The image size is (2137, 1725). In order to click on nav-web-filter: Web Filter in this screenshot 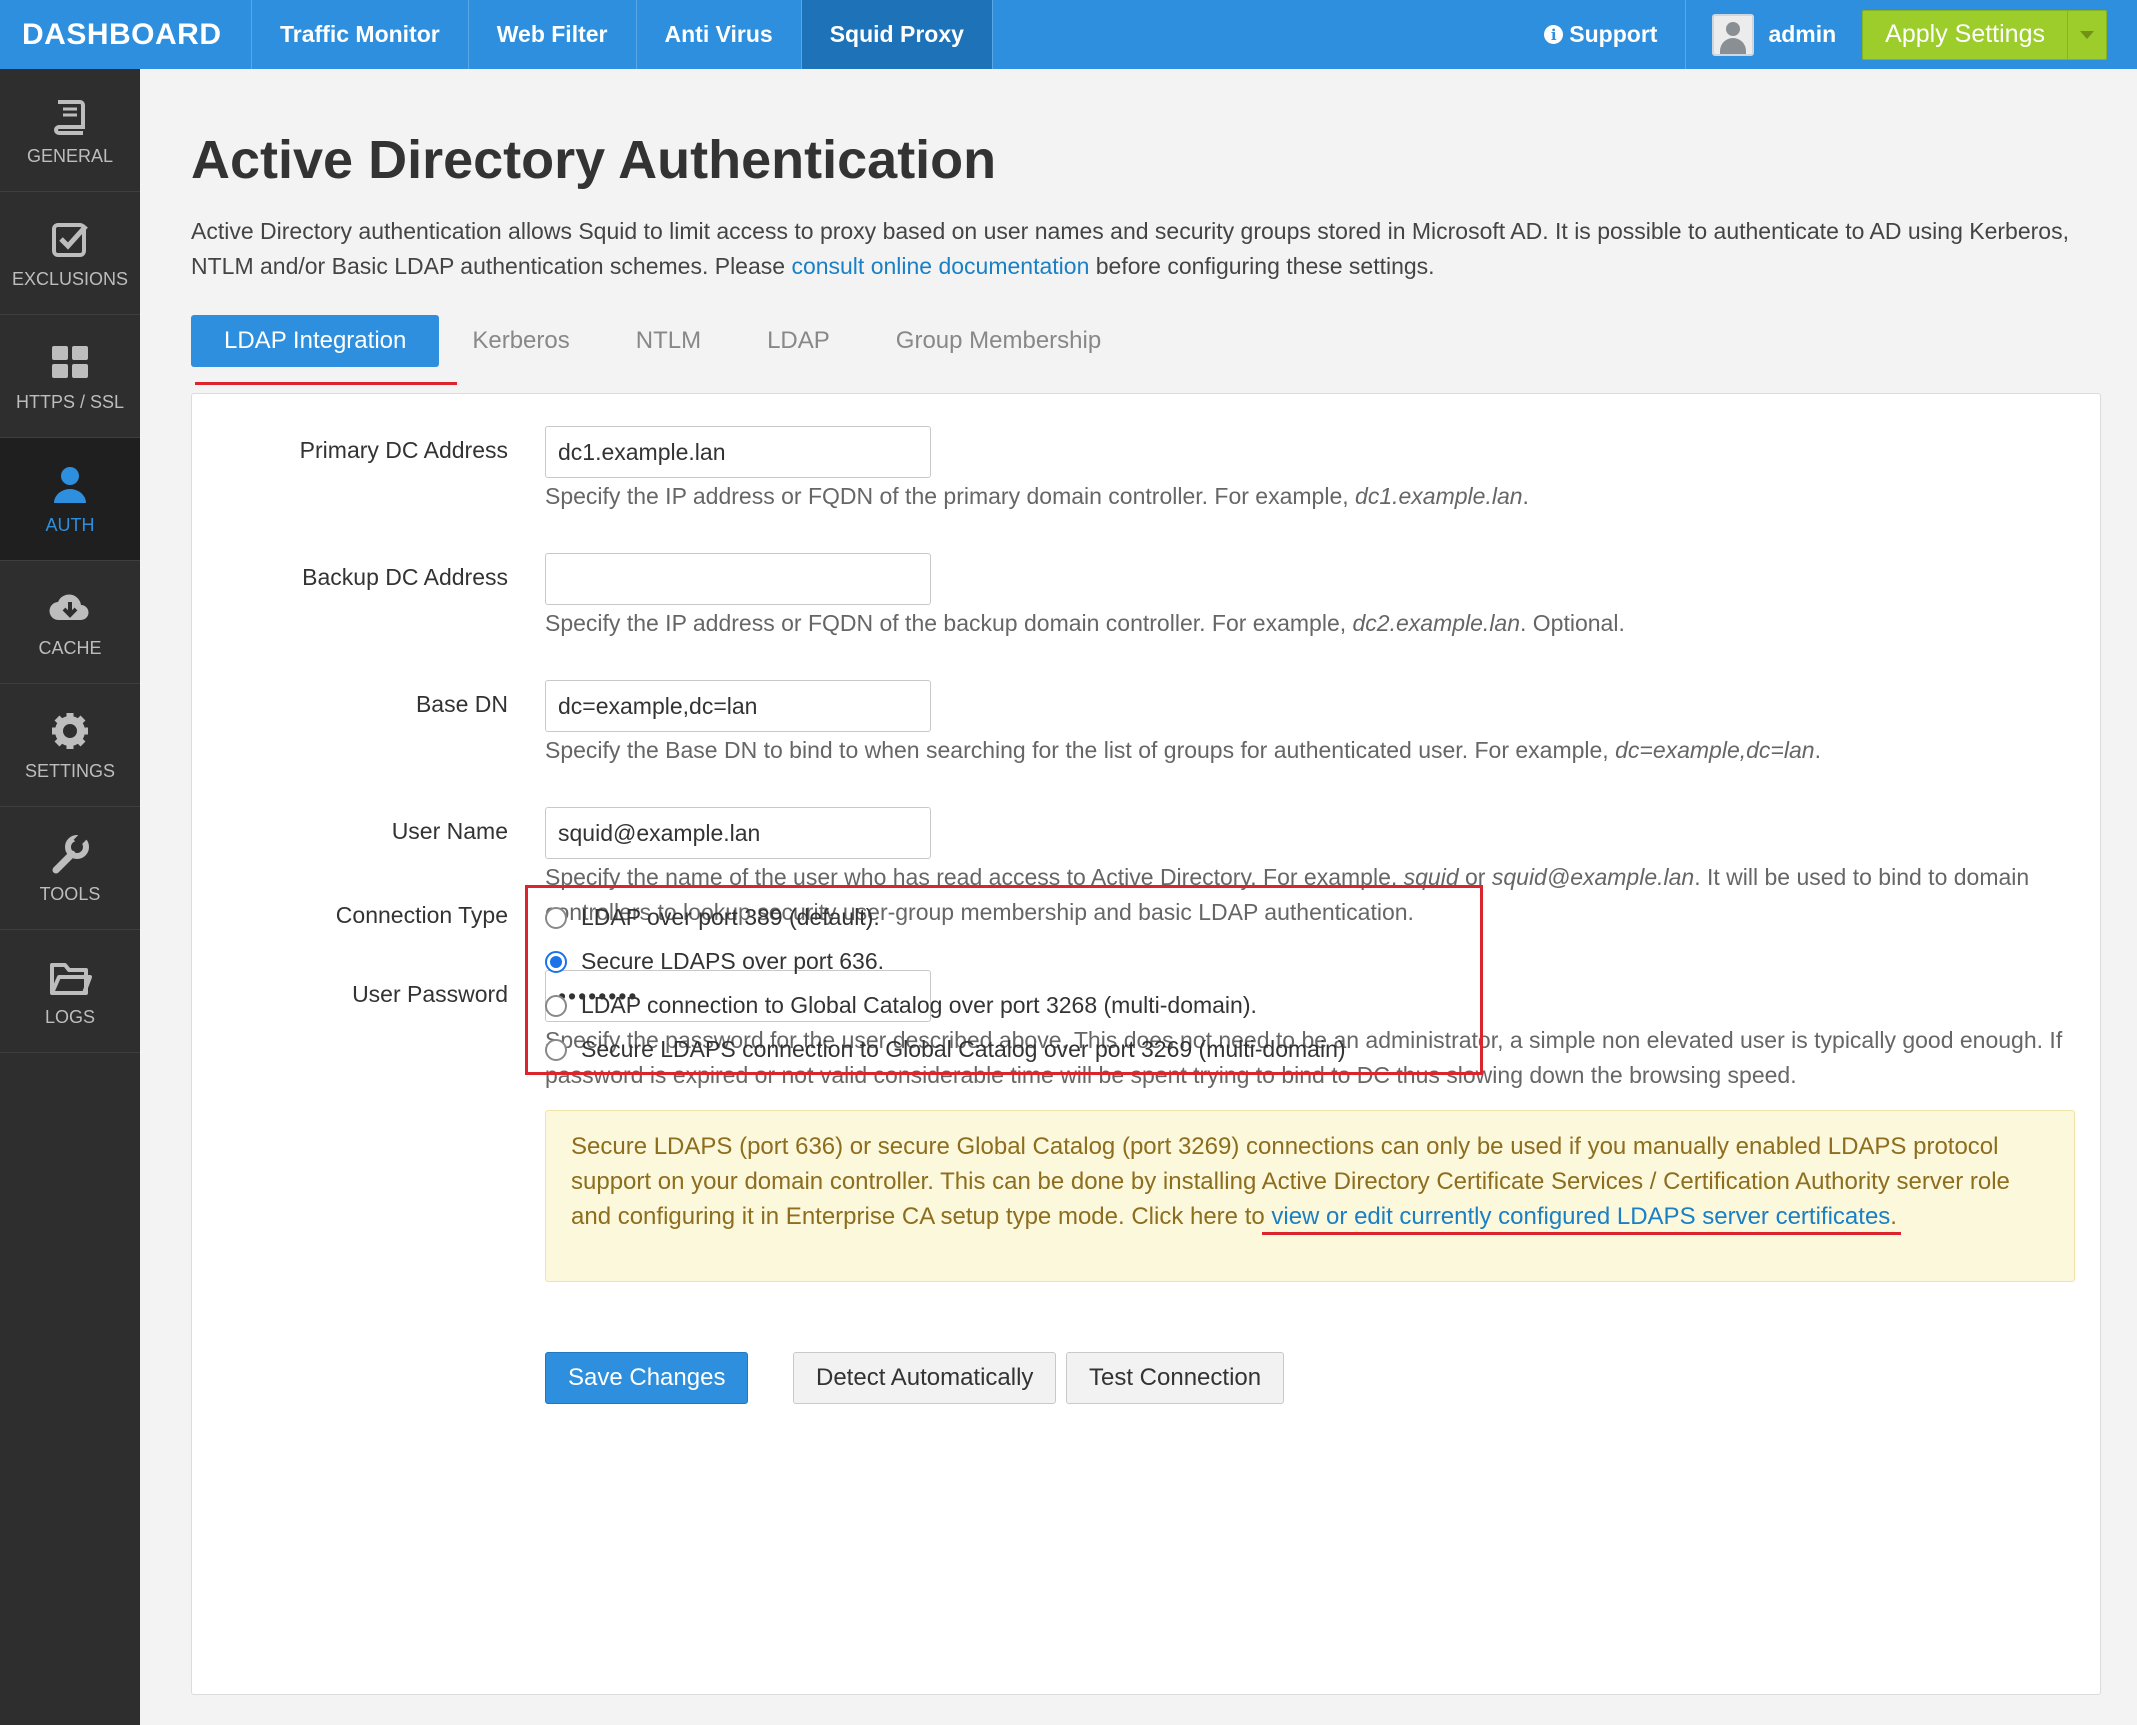, I will do `click(553, 34)`.